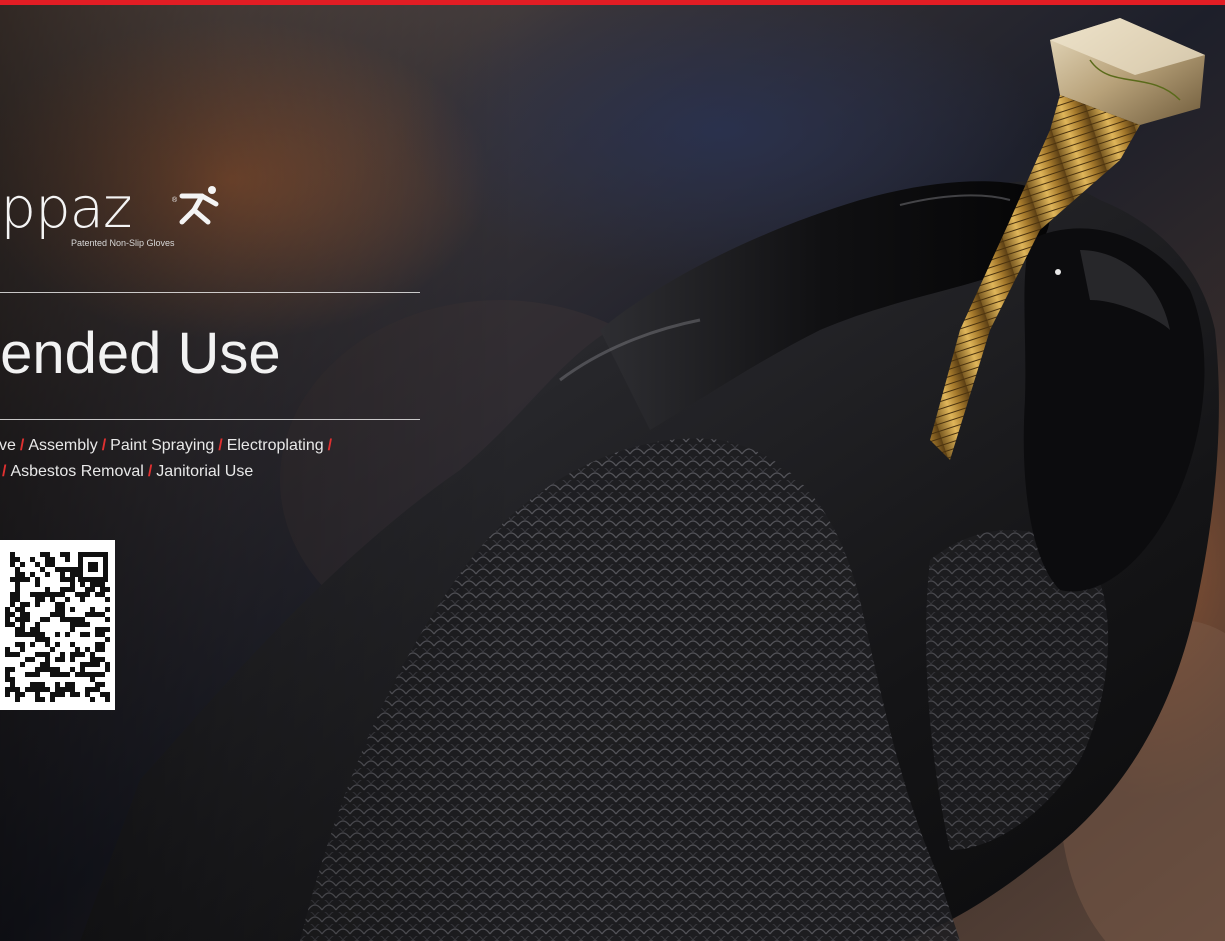  What do you see at coordinates (8, 445) in the screenshot?
I see `use-item: ve` at bounding box center [8, 445].